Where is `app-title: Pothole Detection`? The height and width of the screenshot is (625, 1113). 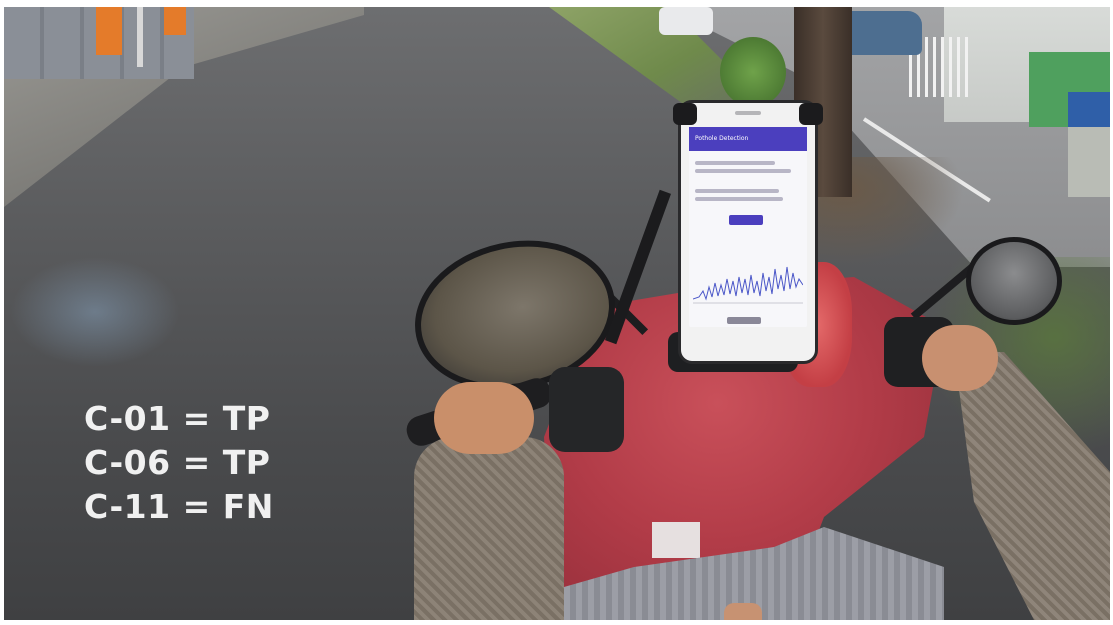 app-title: Pothole Detection is located at coordinates (722, 138).